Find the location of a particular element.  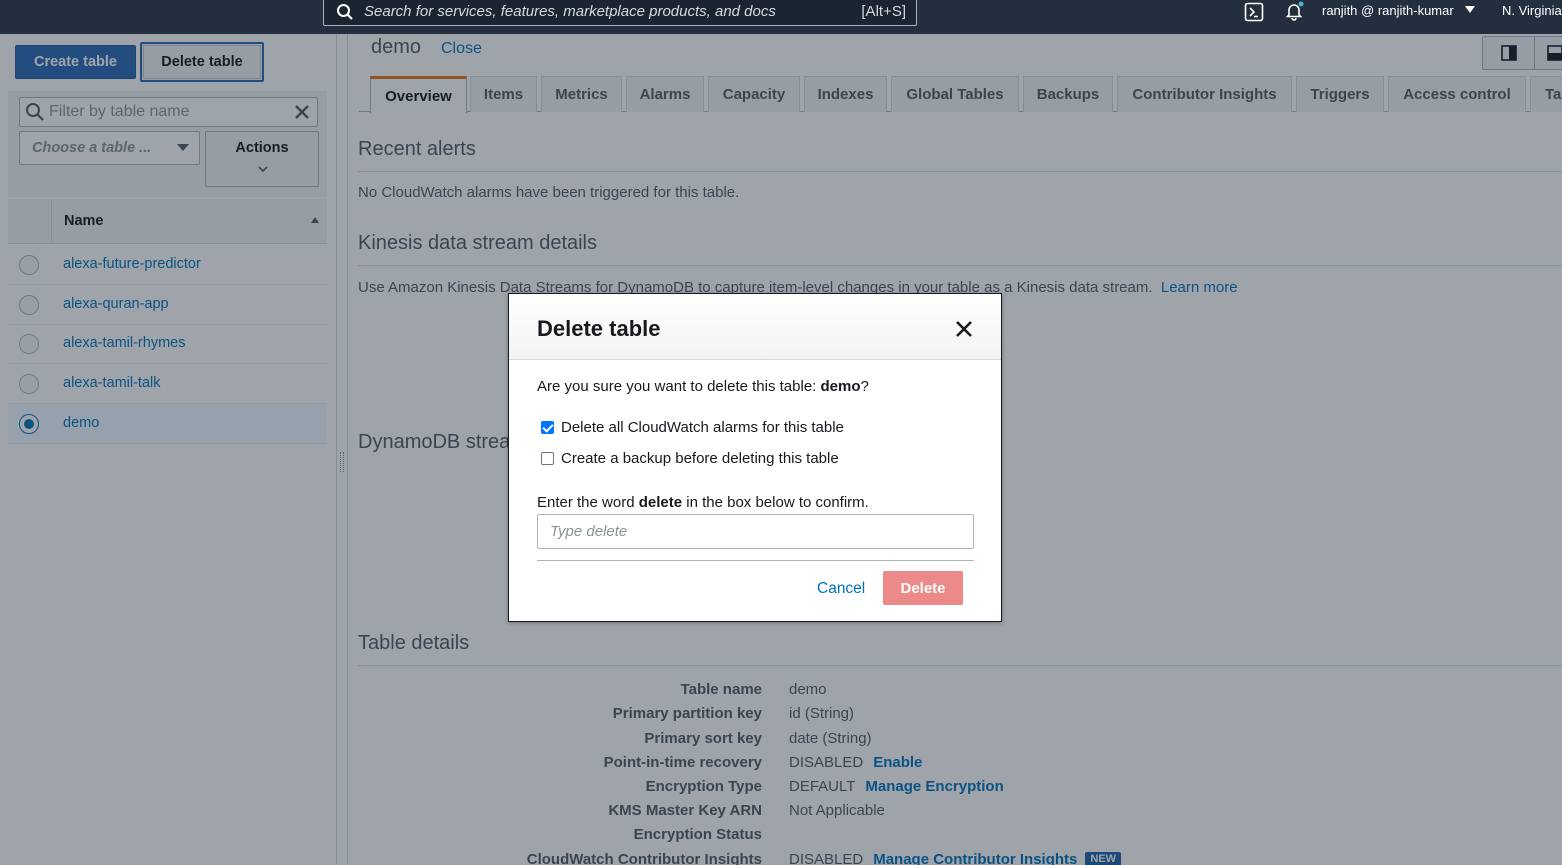

bell-icon is located at coordinates (1294, 11).